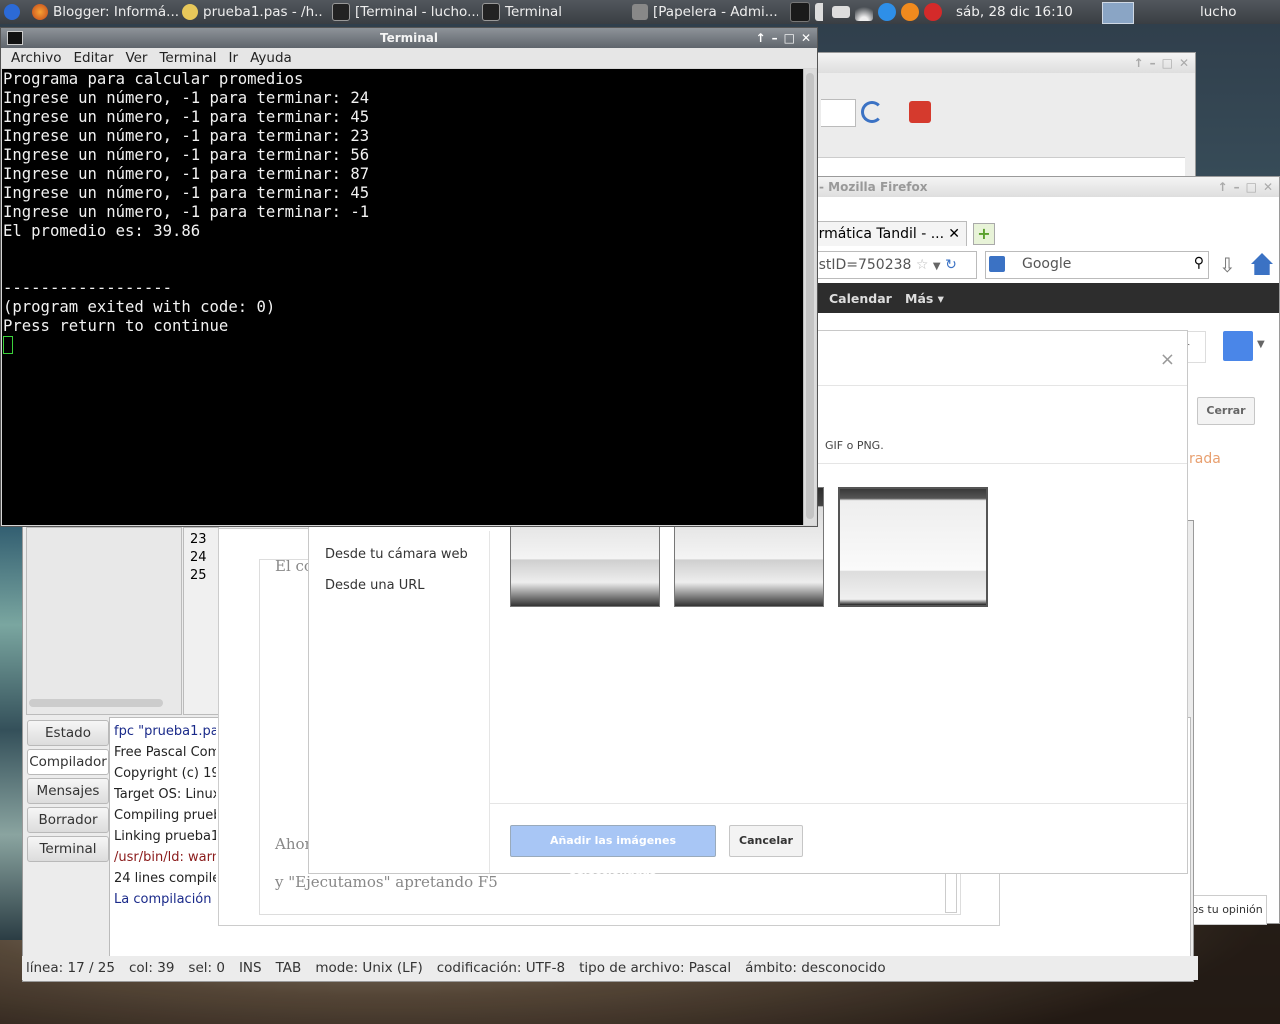 This screenshot has width=1280, height=1024. I want to click on sidebar-scrollbar, so click(96, 703).